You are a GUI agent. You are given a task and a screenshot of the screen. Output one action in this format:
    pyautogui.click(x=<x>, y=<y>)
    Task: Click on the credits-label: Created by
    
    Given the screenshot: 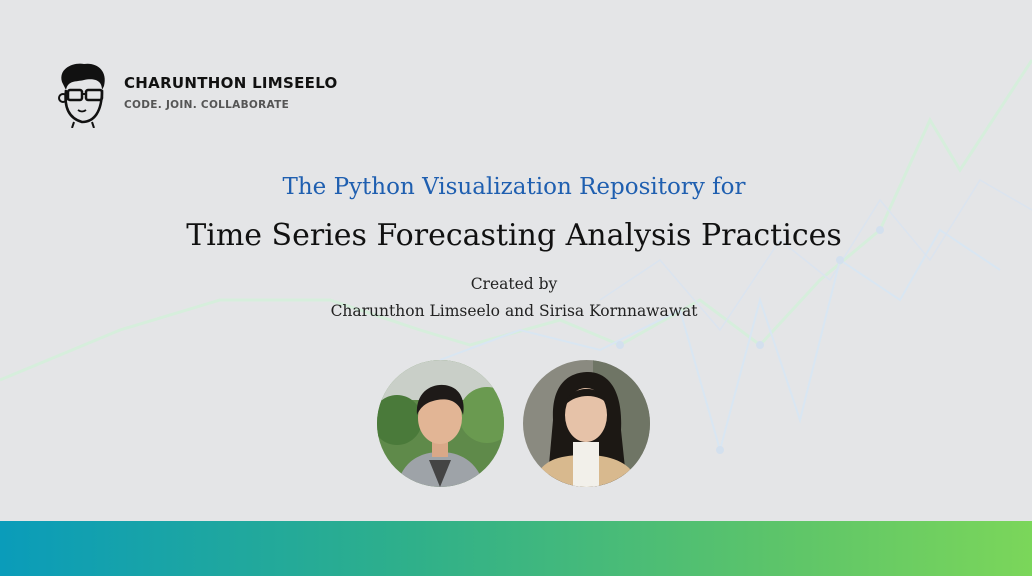 What is the action you would take?
    pyautogui.click(x=514, y=284)
    